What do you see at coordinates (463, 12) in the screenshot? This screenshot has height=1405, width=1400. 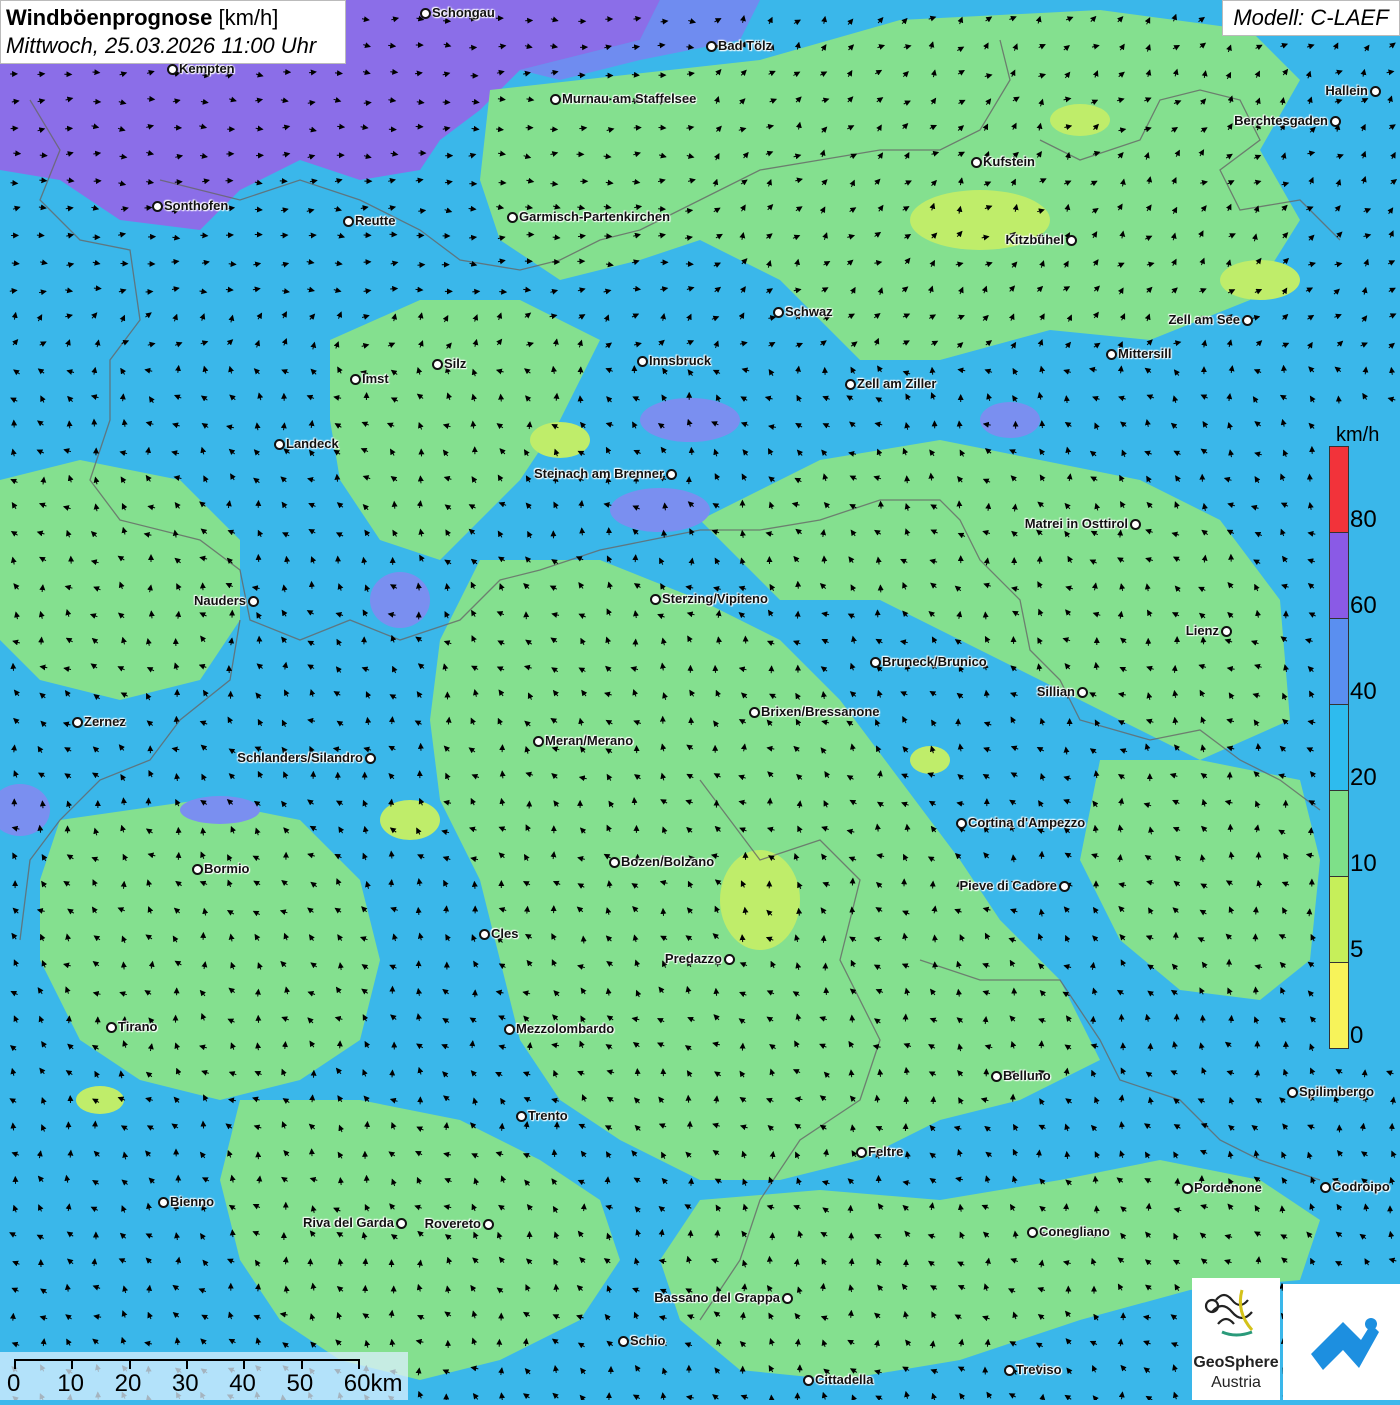 I see `city-label: Schongau` at bounding box center [463, 12].